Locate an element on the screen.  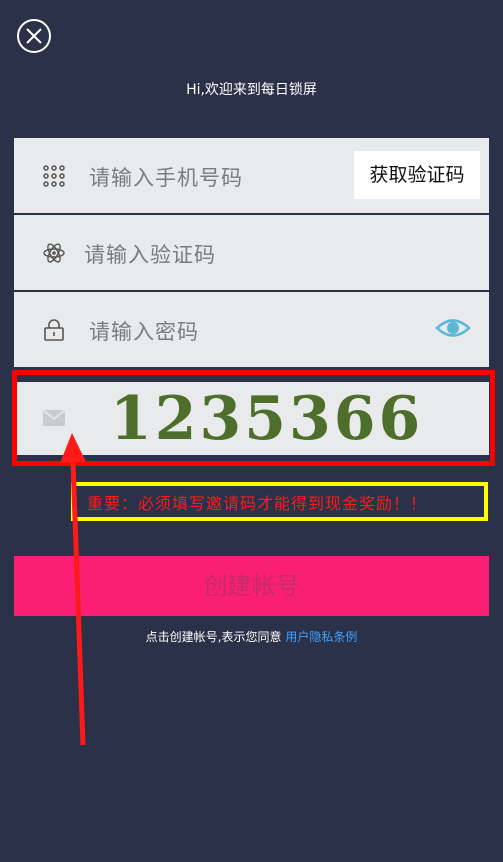
highlight-box-yellow: 重要：必须填写邀请码才能得到现金奖励！！ is located at coordinates (279, 501).